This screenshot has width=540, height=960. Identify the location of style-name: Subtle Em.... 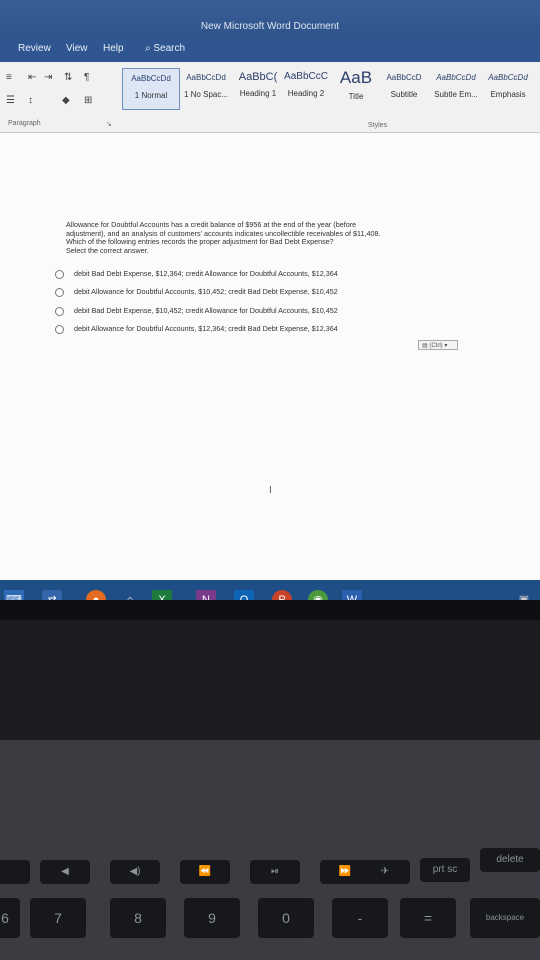
(456, 94).